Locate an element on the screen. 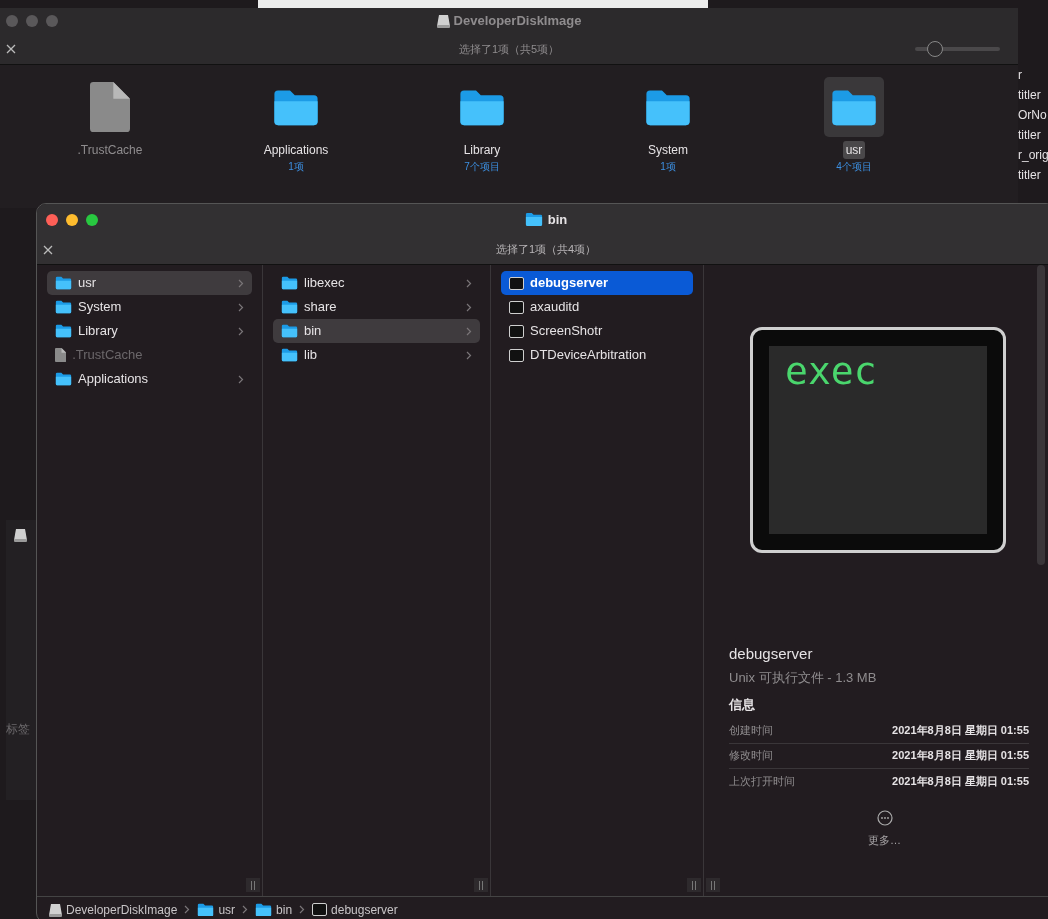 The width and height of the screenshot is (1048, 919). column-item: DTDeviceArbitration is located at coordinates (597, 355).